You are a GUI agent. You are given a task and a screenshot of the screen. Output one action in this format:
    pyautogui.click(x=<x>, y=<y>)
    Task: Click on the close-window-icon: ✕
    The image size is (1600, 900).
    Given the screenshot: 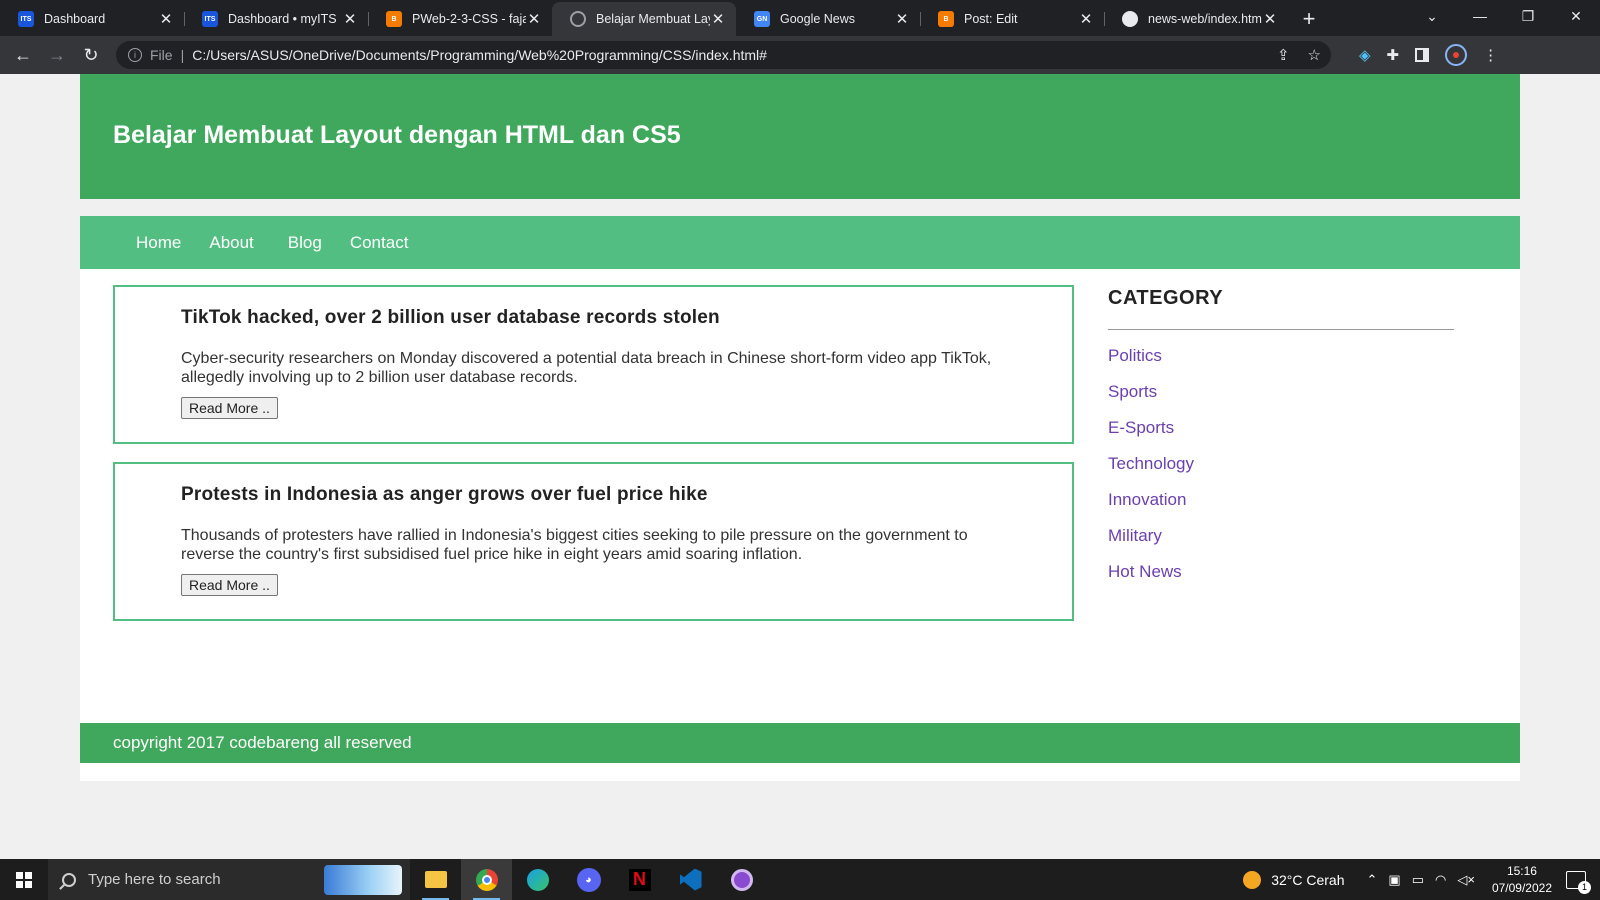 What is the action you would take?
    pyautogui.click(x=1576, y=16)
    